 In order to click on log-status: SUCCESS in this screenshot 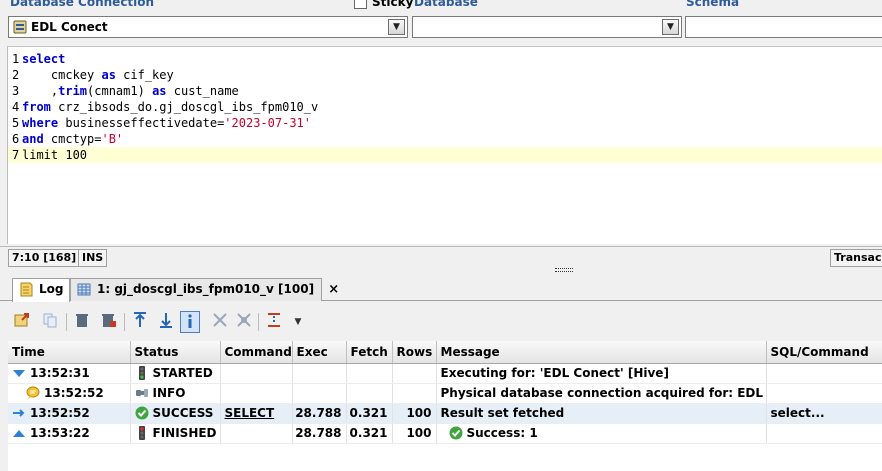, I will do `click(183, 413)`.